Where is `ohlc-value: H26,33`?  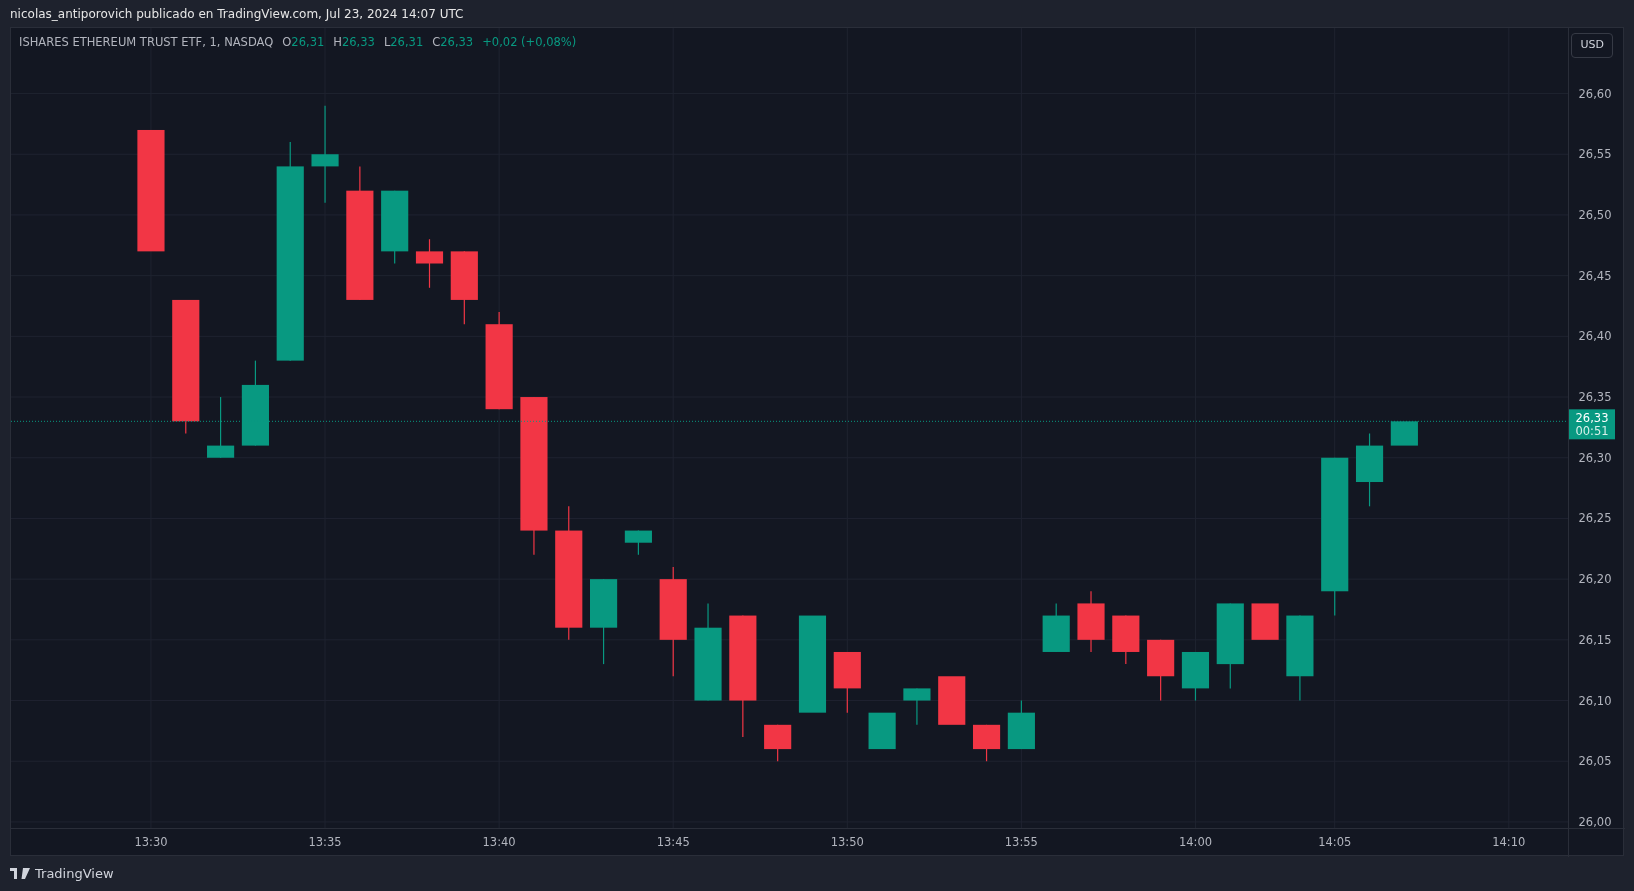
ohlc-value: H26,33 is located at coordinates (354, 42).